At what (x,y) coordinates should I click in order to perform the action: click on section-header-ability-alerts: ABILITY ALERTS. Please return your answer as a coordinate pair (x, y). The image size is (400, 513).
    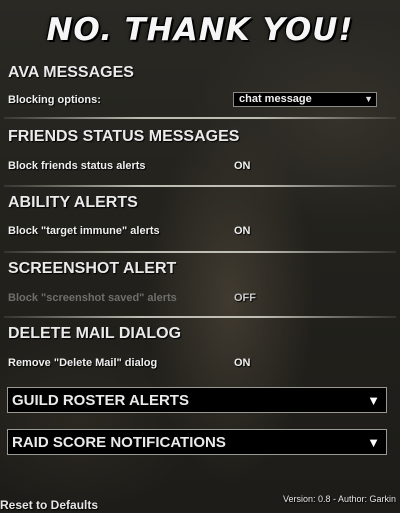
    Looking at the image, I should click on (73, 202).